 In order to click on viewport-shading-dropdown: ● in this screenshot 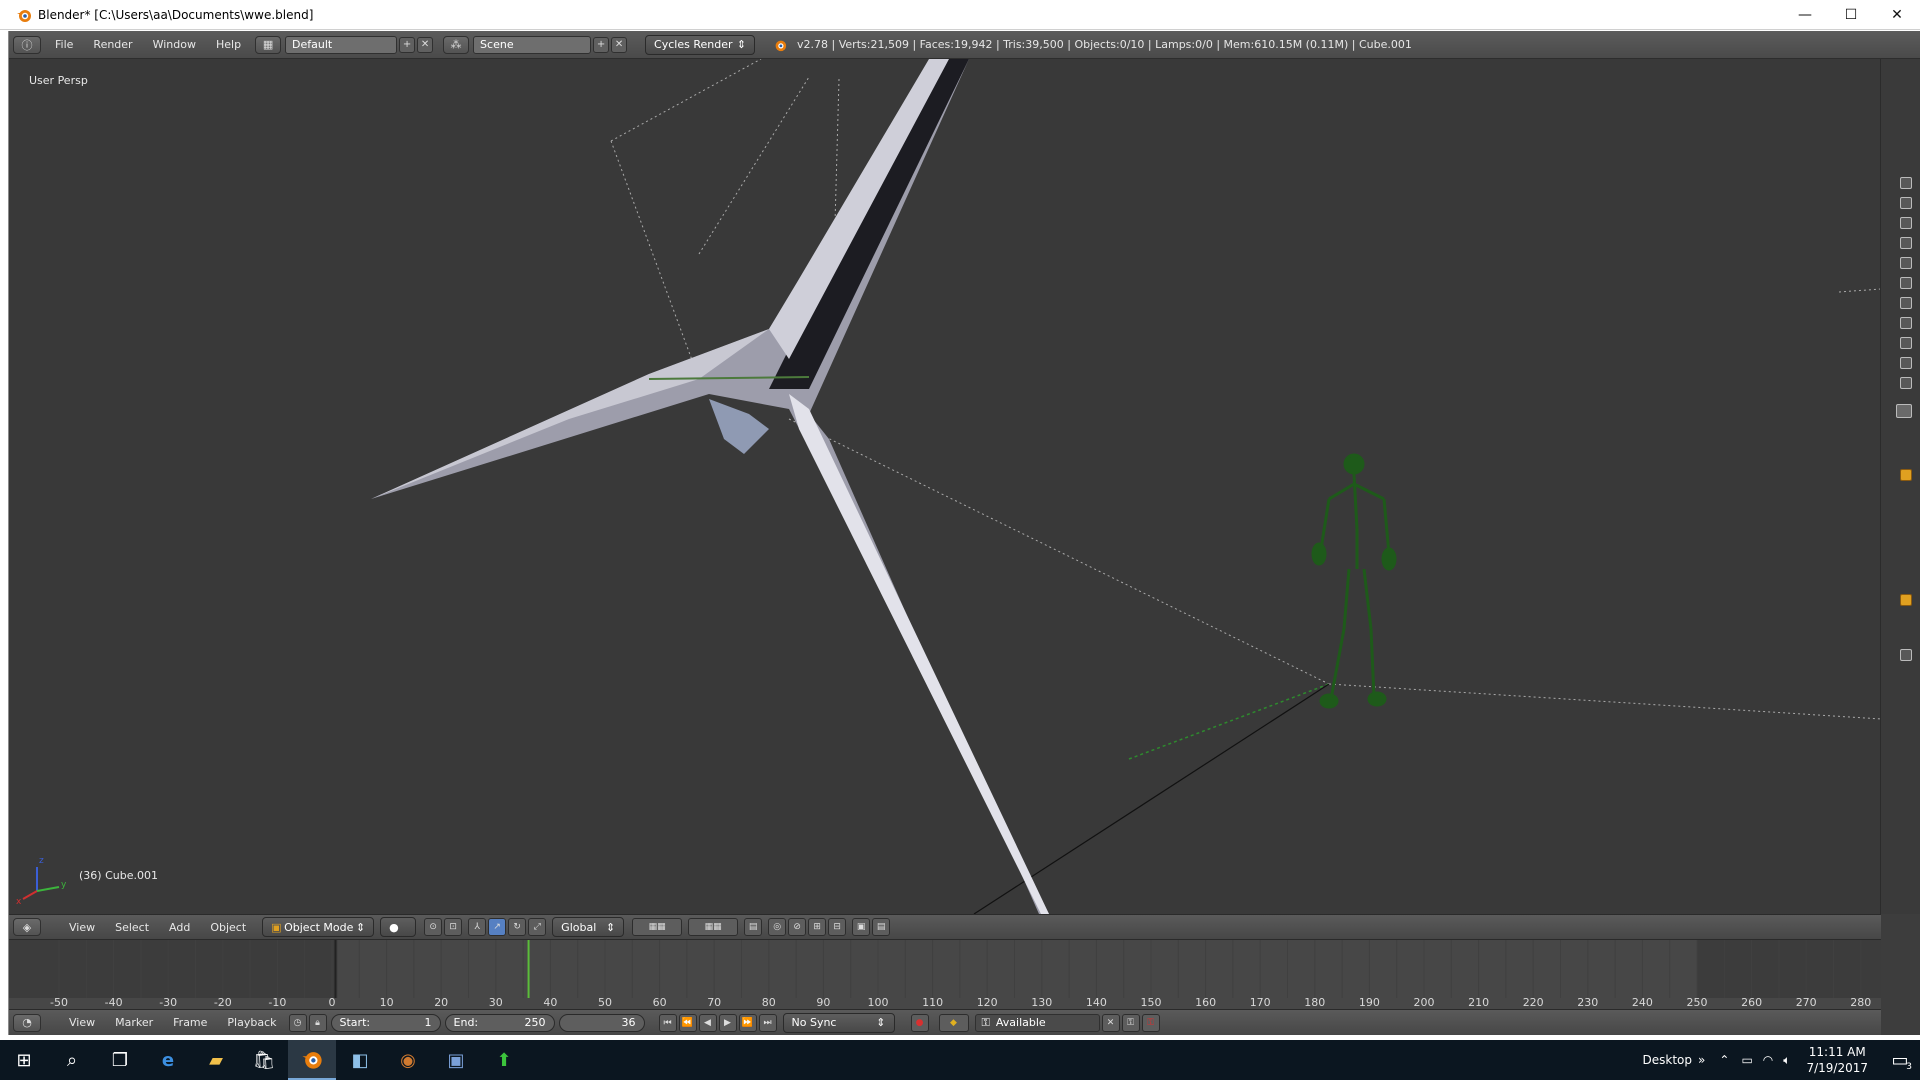, I will do `click(398, 927)`.